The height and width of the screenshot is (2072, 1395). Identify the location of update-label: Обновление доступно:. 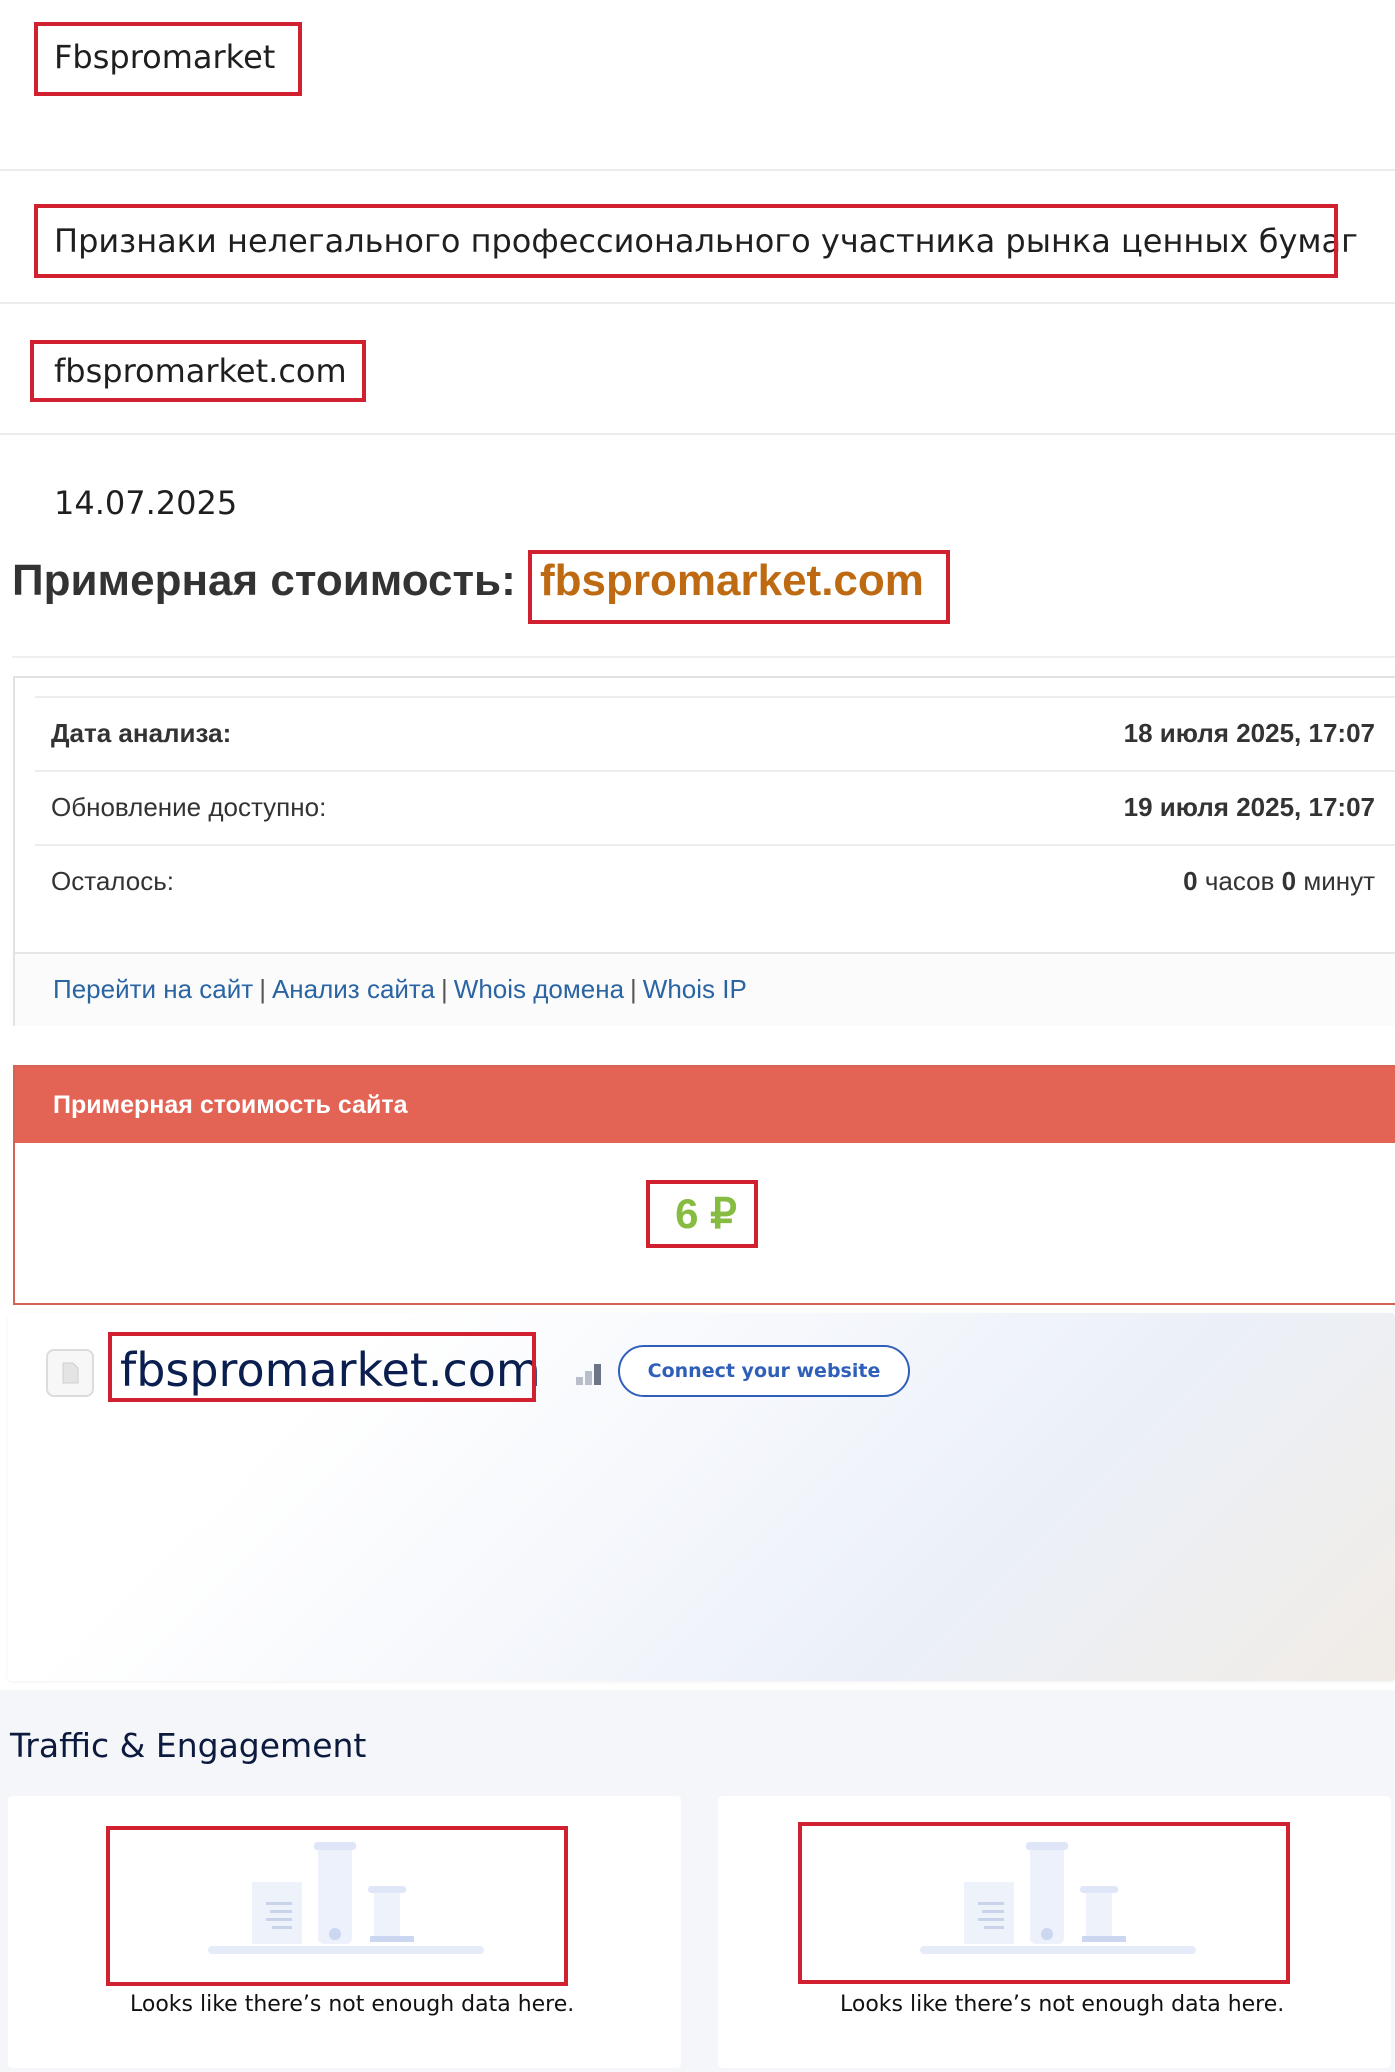
(189, 807).